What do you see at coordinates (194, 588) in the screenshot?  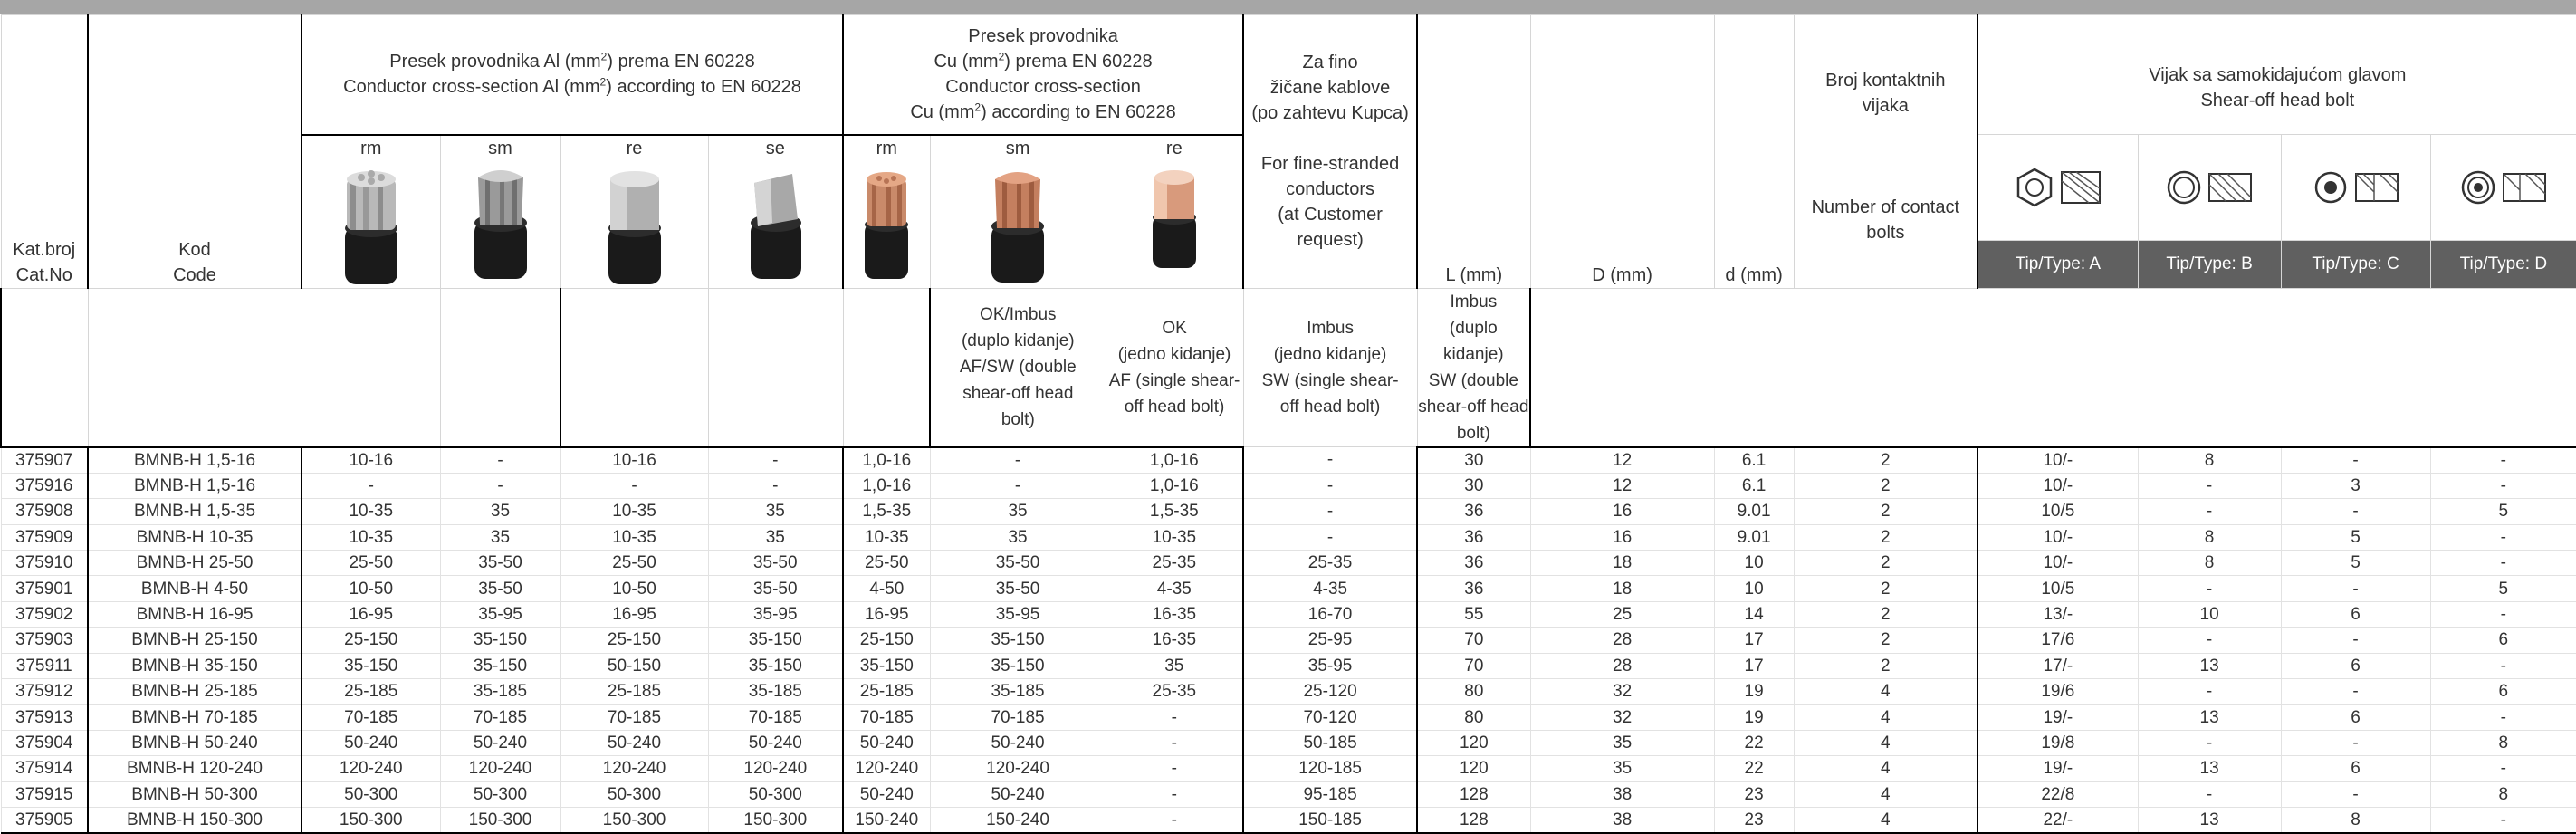 I see `cell-code: BMNB-H 4-50` at bounding box center [194, 588].